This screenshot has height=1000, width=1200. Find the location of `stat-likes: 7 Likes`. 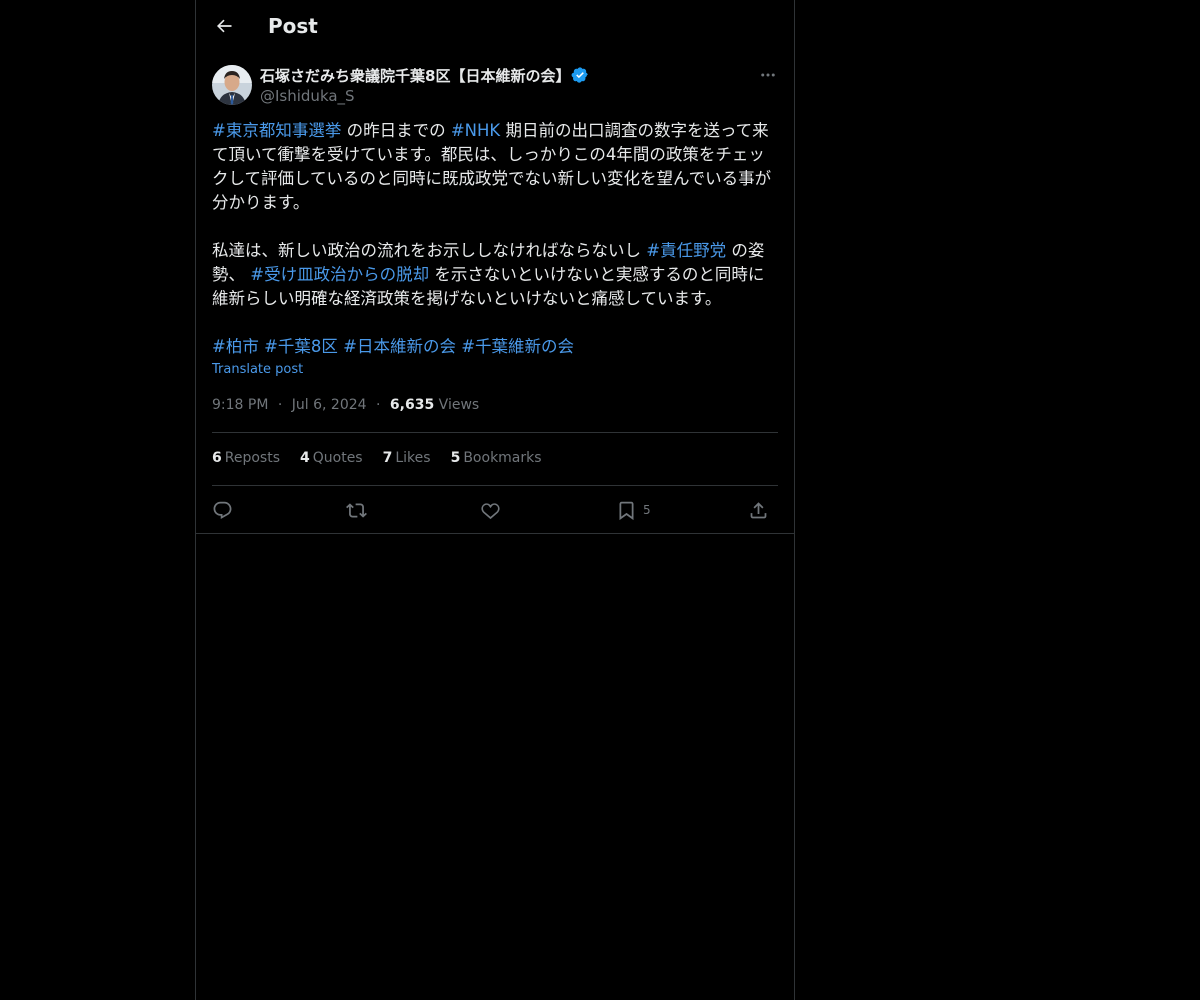

stat-likes: 7 Likes is located at coordinates (407, 458).